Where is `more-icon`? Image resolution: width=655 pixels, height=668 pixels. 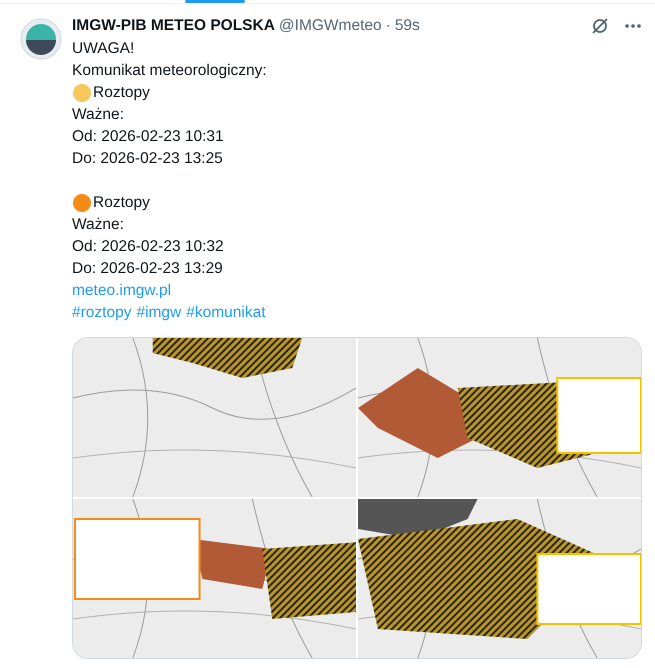 more-icon is located at coordinates (633, 26).